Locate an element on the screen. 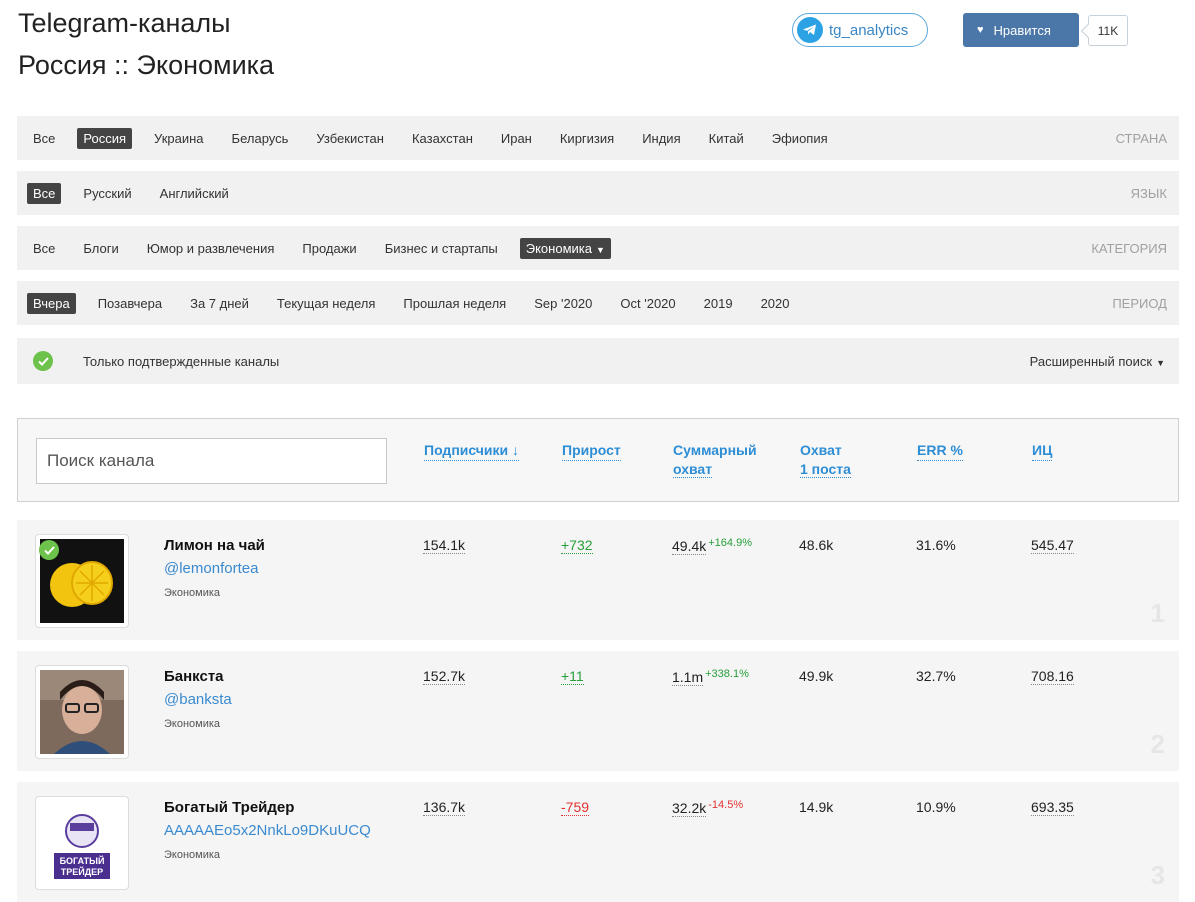  growth-value: -759 is located at coordinates (575, 807).